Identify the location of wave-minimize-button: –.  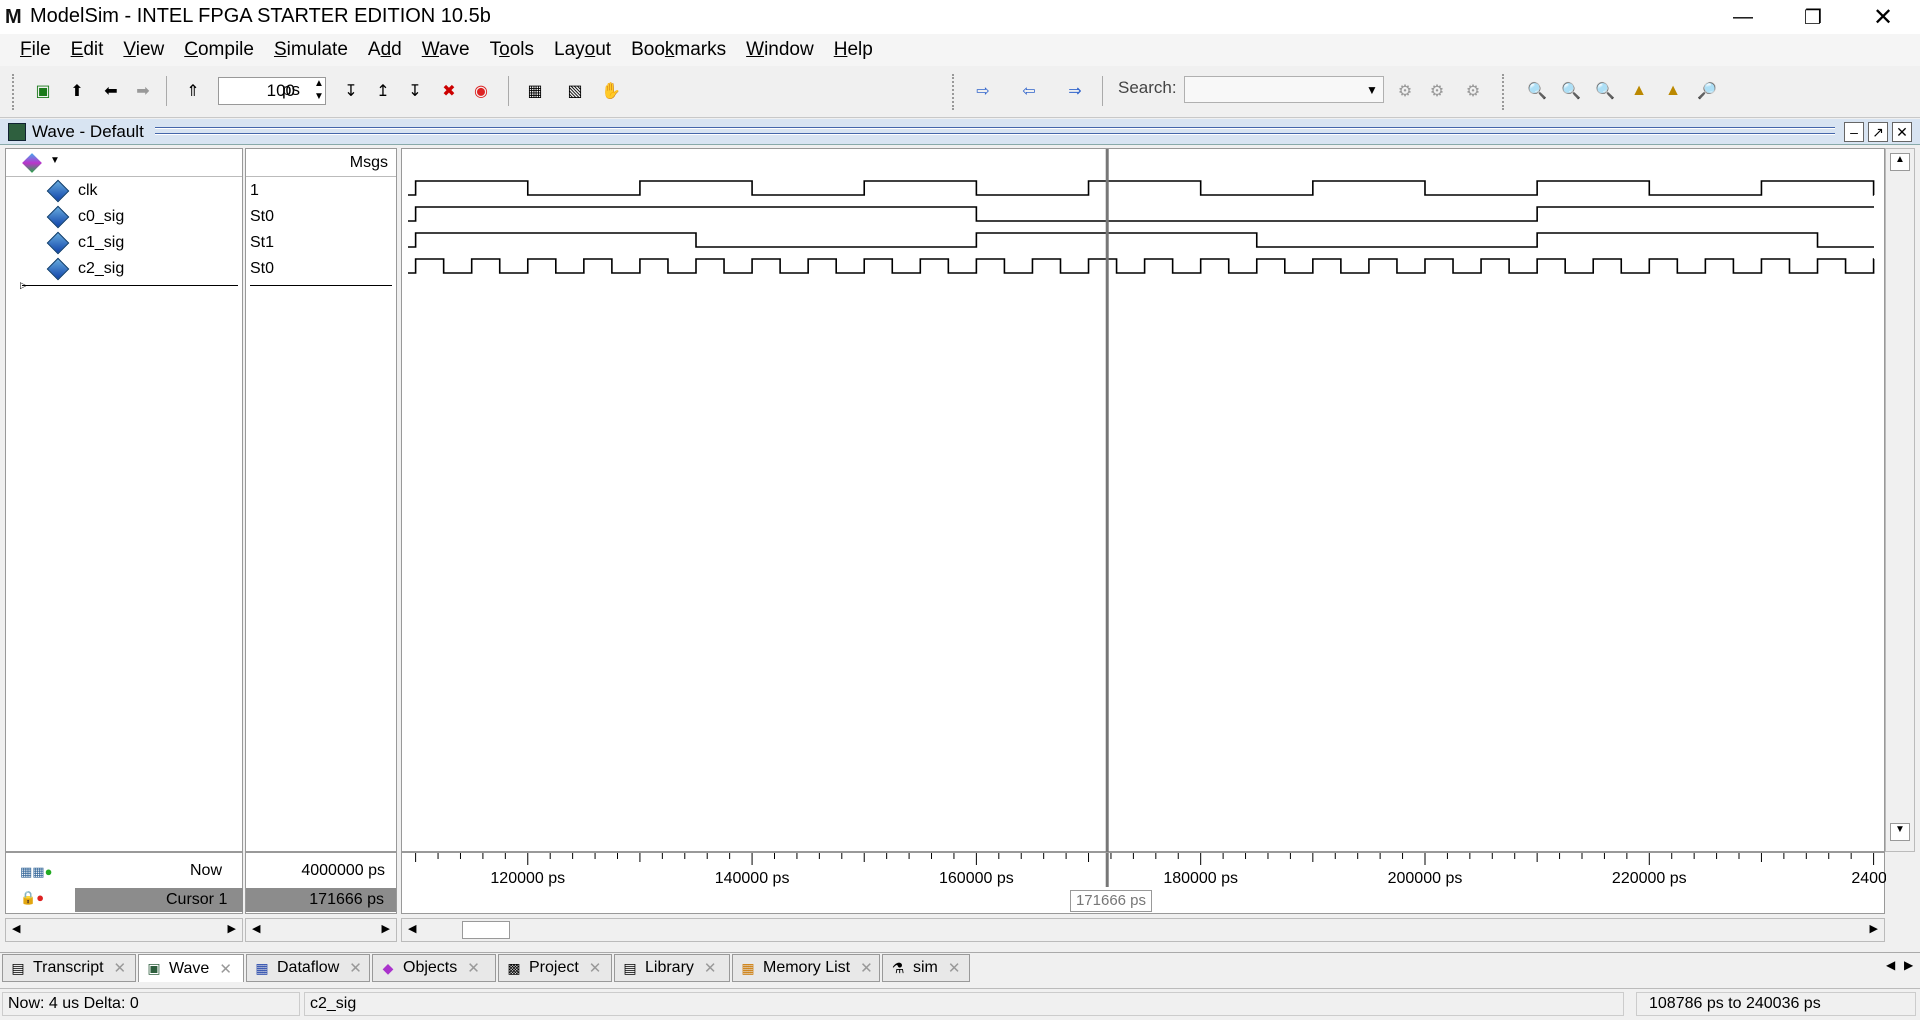
(1854, 132).